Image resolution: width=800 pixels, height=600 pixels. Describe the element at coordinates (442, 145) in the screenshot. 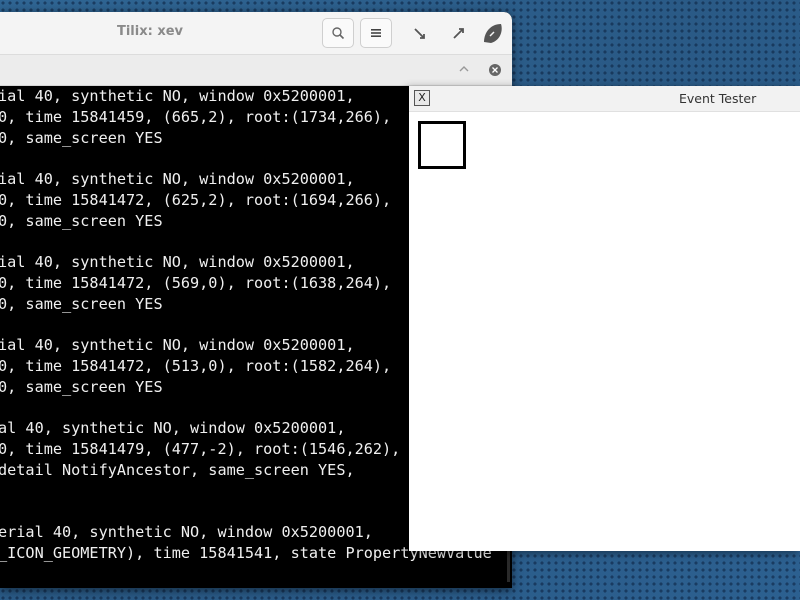

I see `event-tester-square` at that location.